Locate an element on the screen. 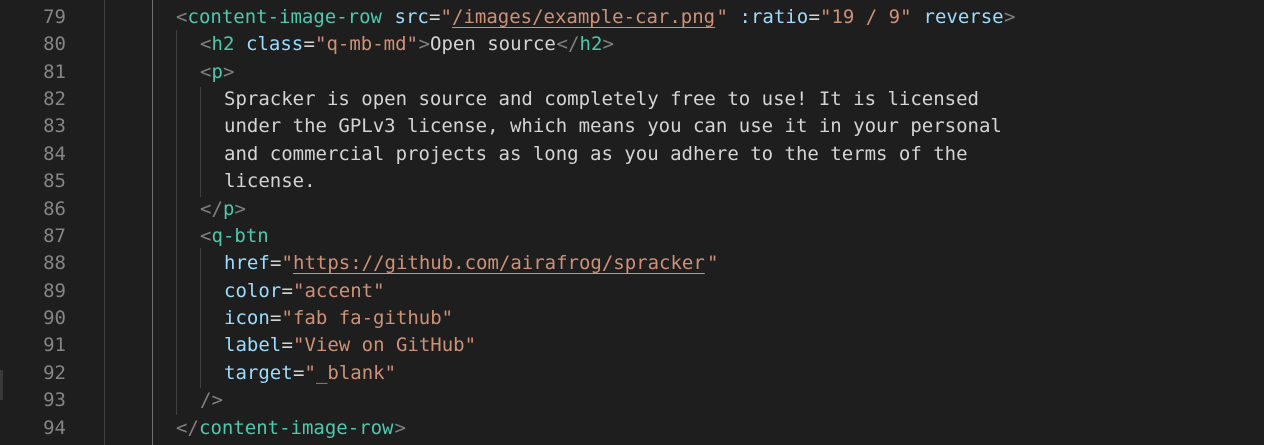 This screenshot has height=445, width=1264. code-token: "19 / 9" is located at coordinates (866, 17).